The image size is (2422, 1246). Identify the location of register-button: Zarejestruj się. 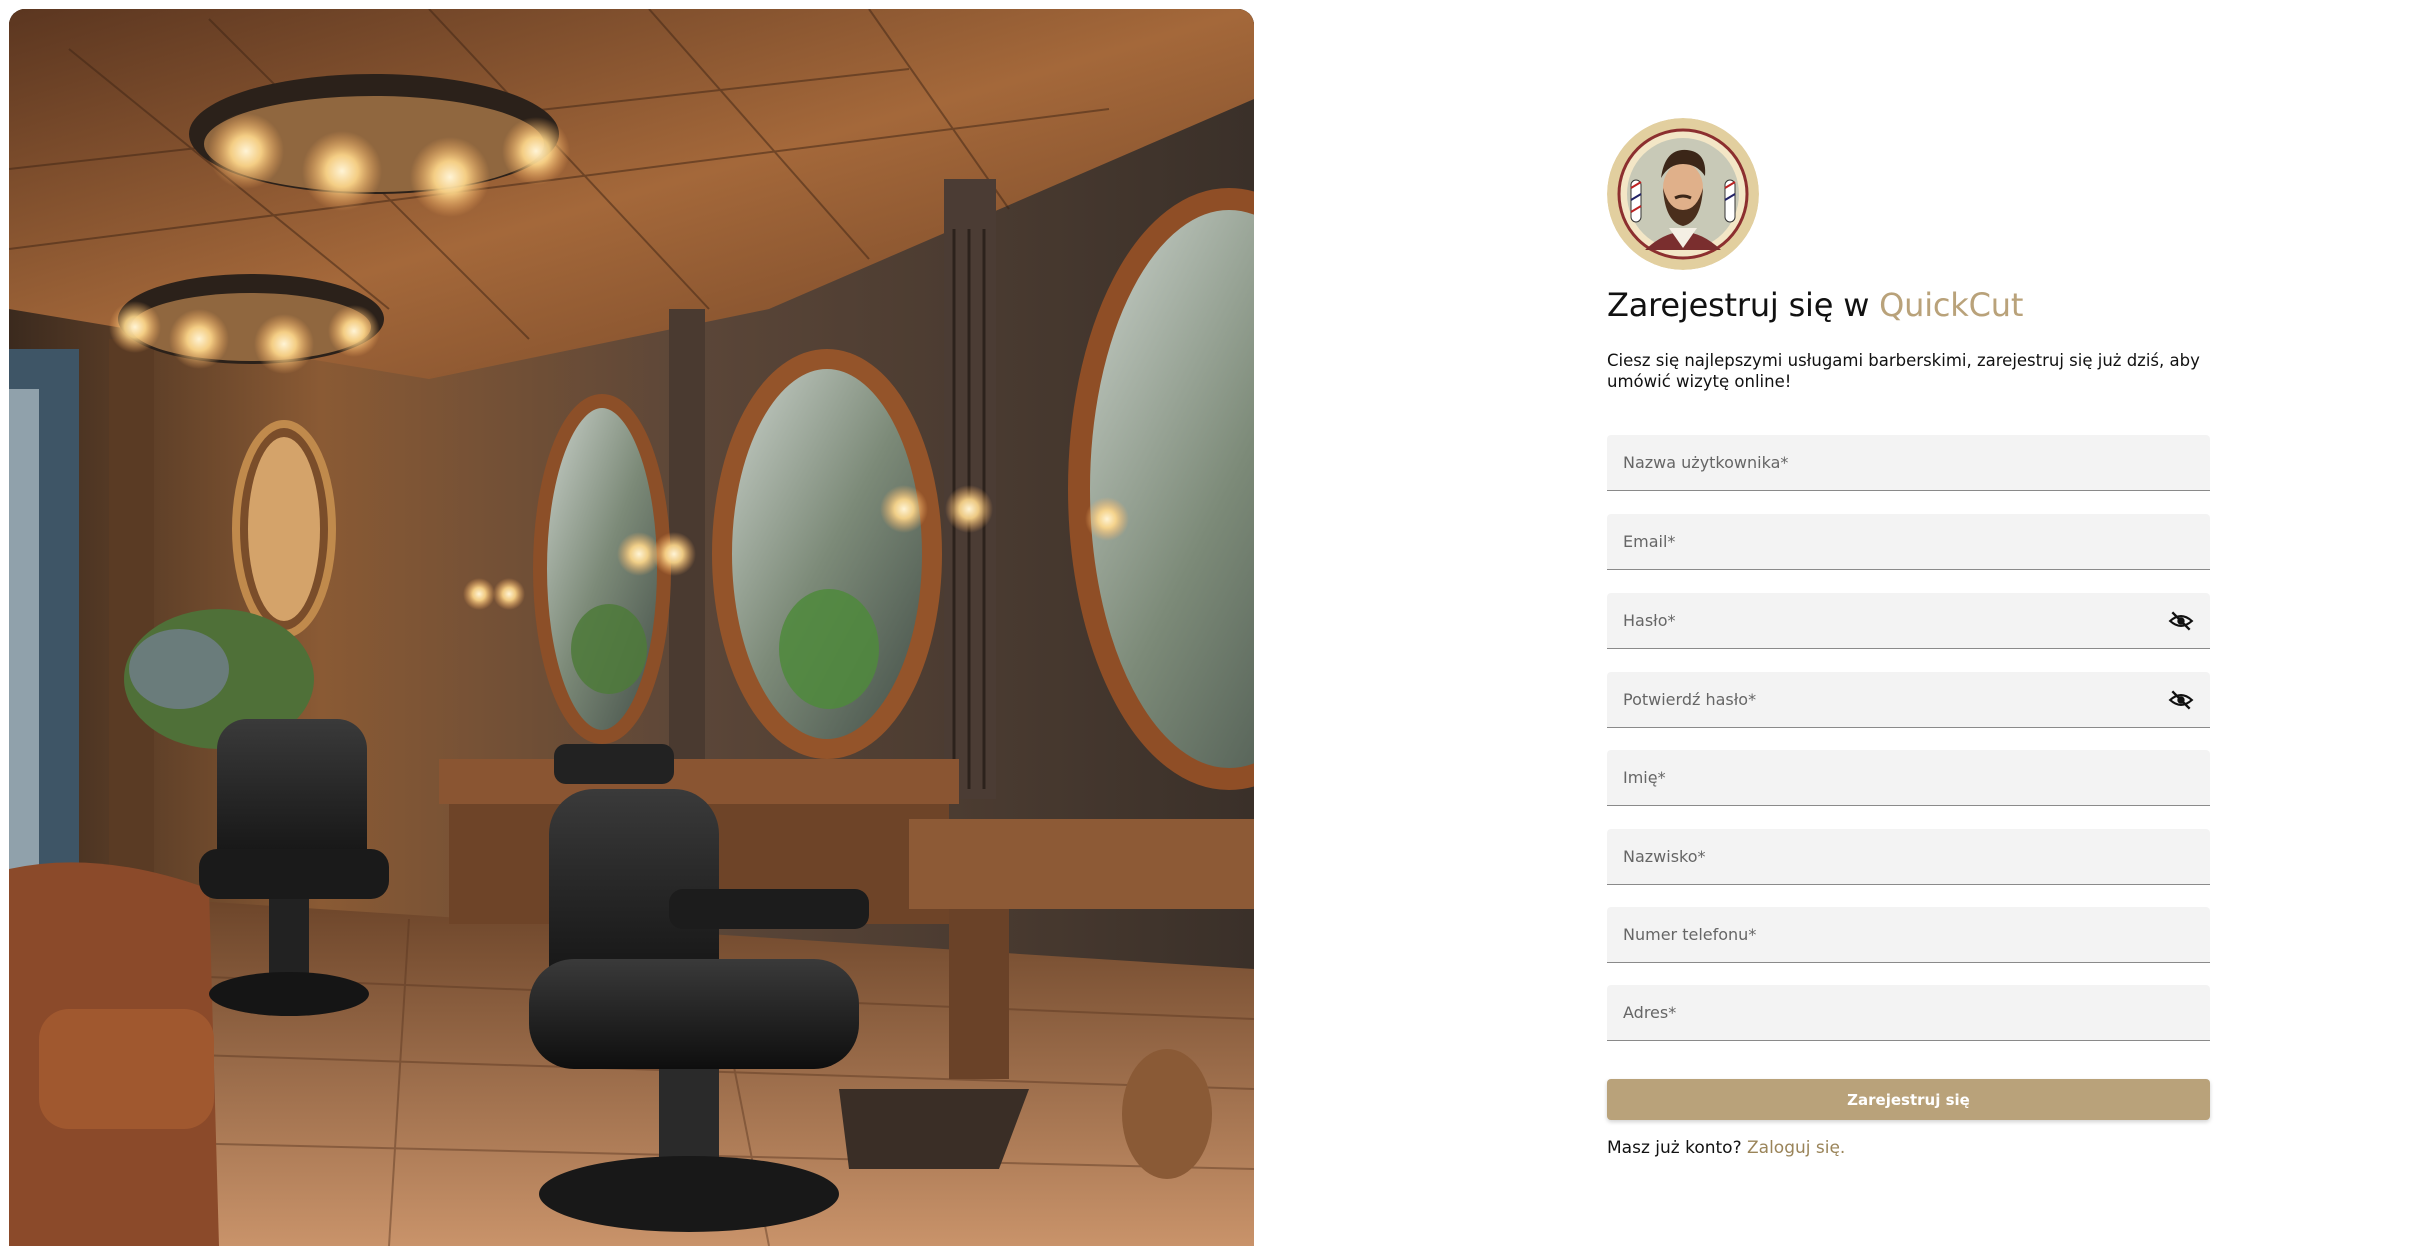
(1908, 1099).